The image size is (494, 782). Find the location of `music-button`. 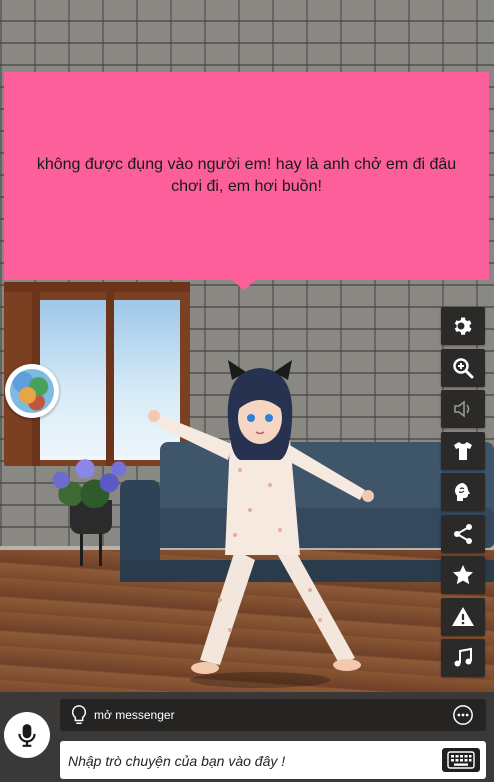

music-button is located at coordinates (463, 658).